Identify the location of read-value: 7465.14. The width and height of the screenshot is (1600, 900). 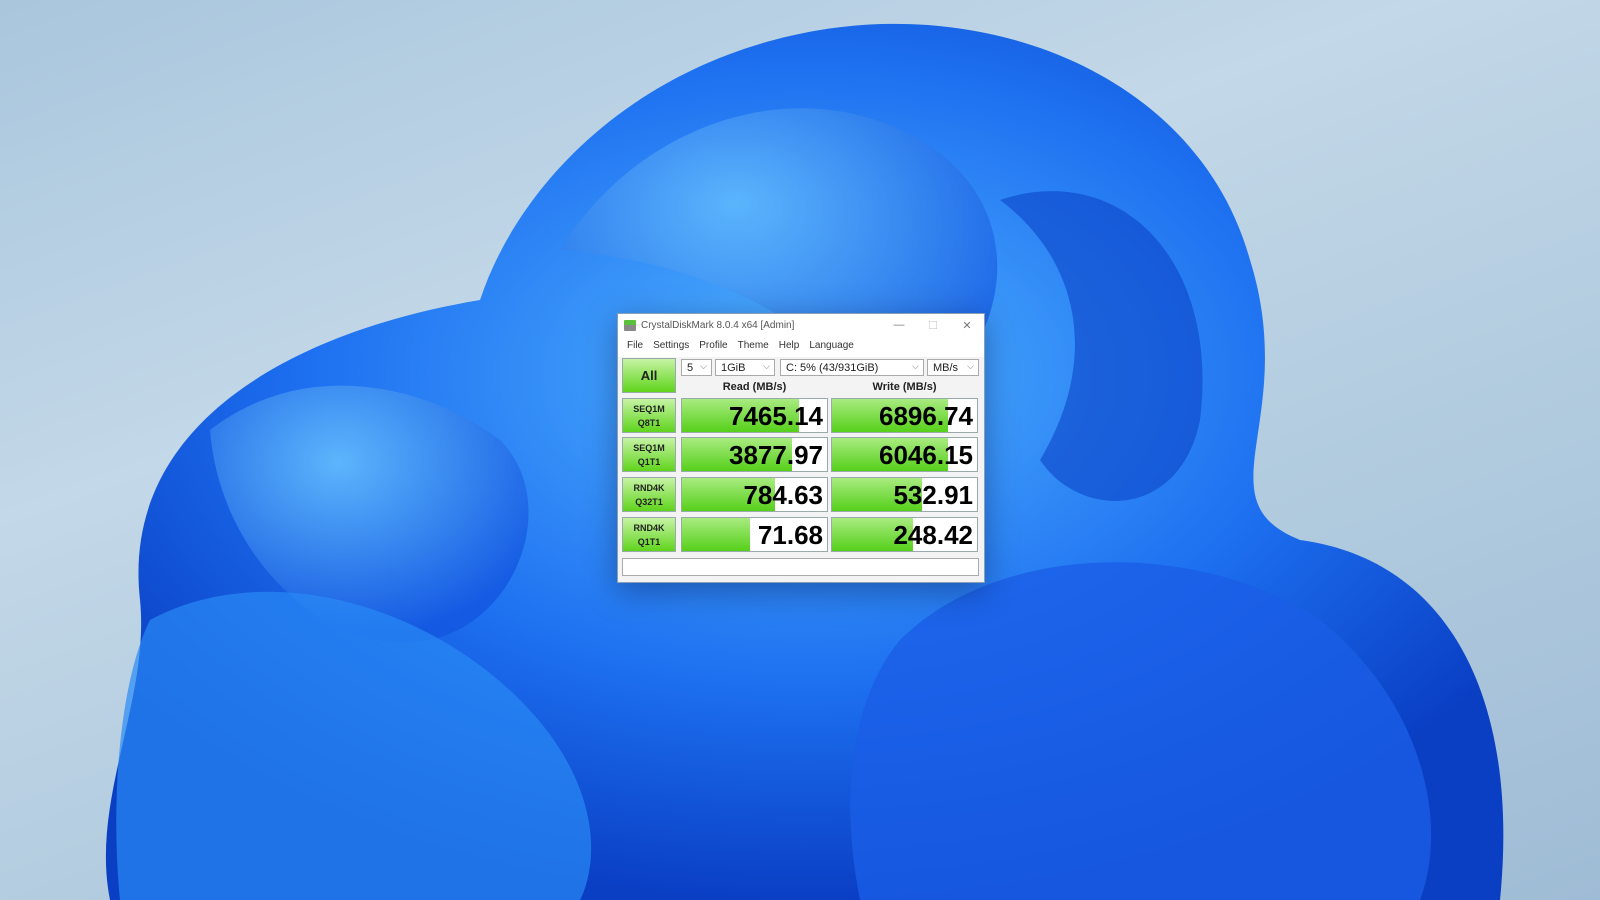
(776, 416).